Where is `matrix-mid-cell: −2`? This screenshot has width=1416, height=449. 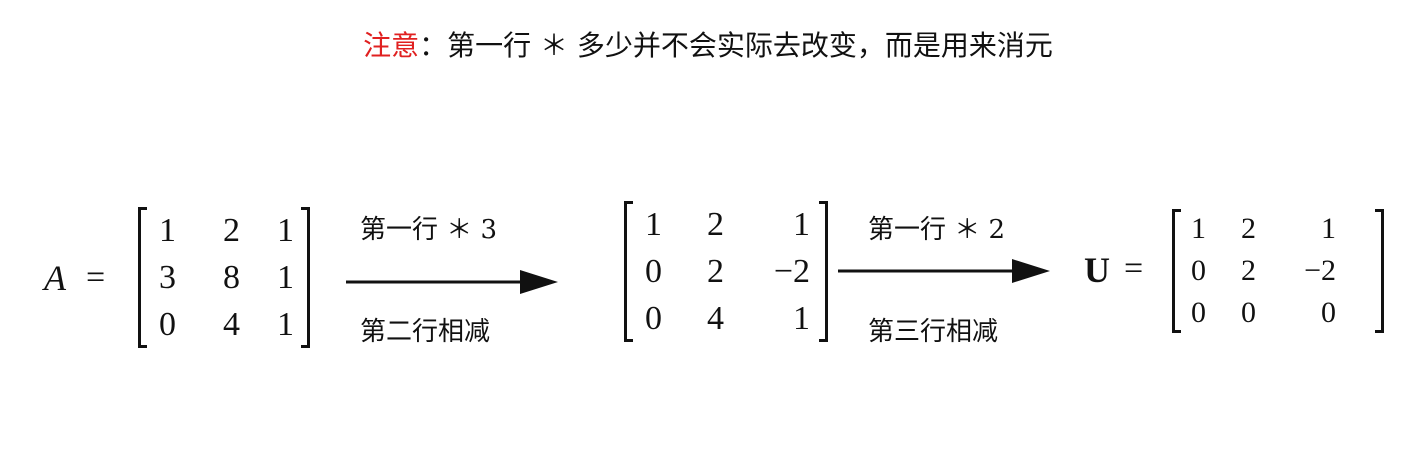 matrix-mid-cell: −2 is located at coordinates (791, 271).